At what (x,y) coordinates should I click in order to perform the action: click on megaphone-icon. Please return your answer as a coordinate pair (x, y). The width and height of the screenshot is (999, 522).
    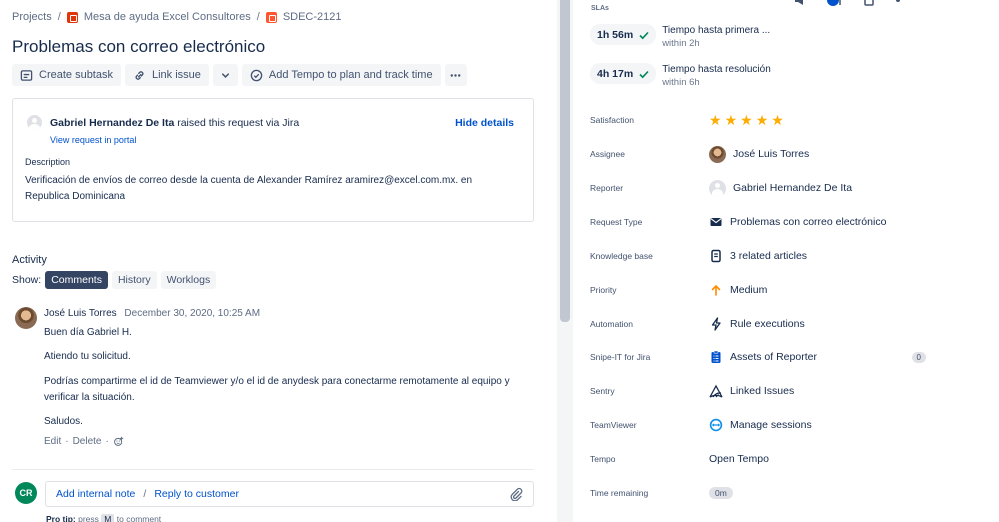
    Looking at the image, I should click on (800, 3).